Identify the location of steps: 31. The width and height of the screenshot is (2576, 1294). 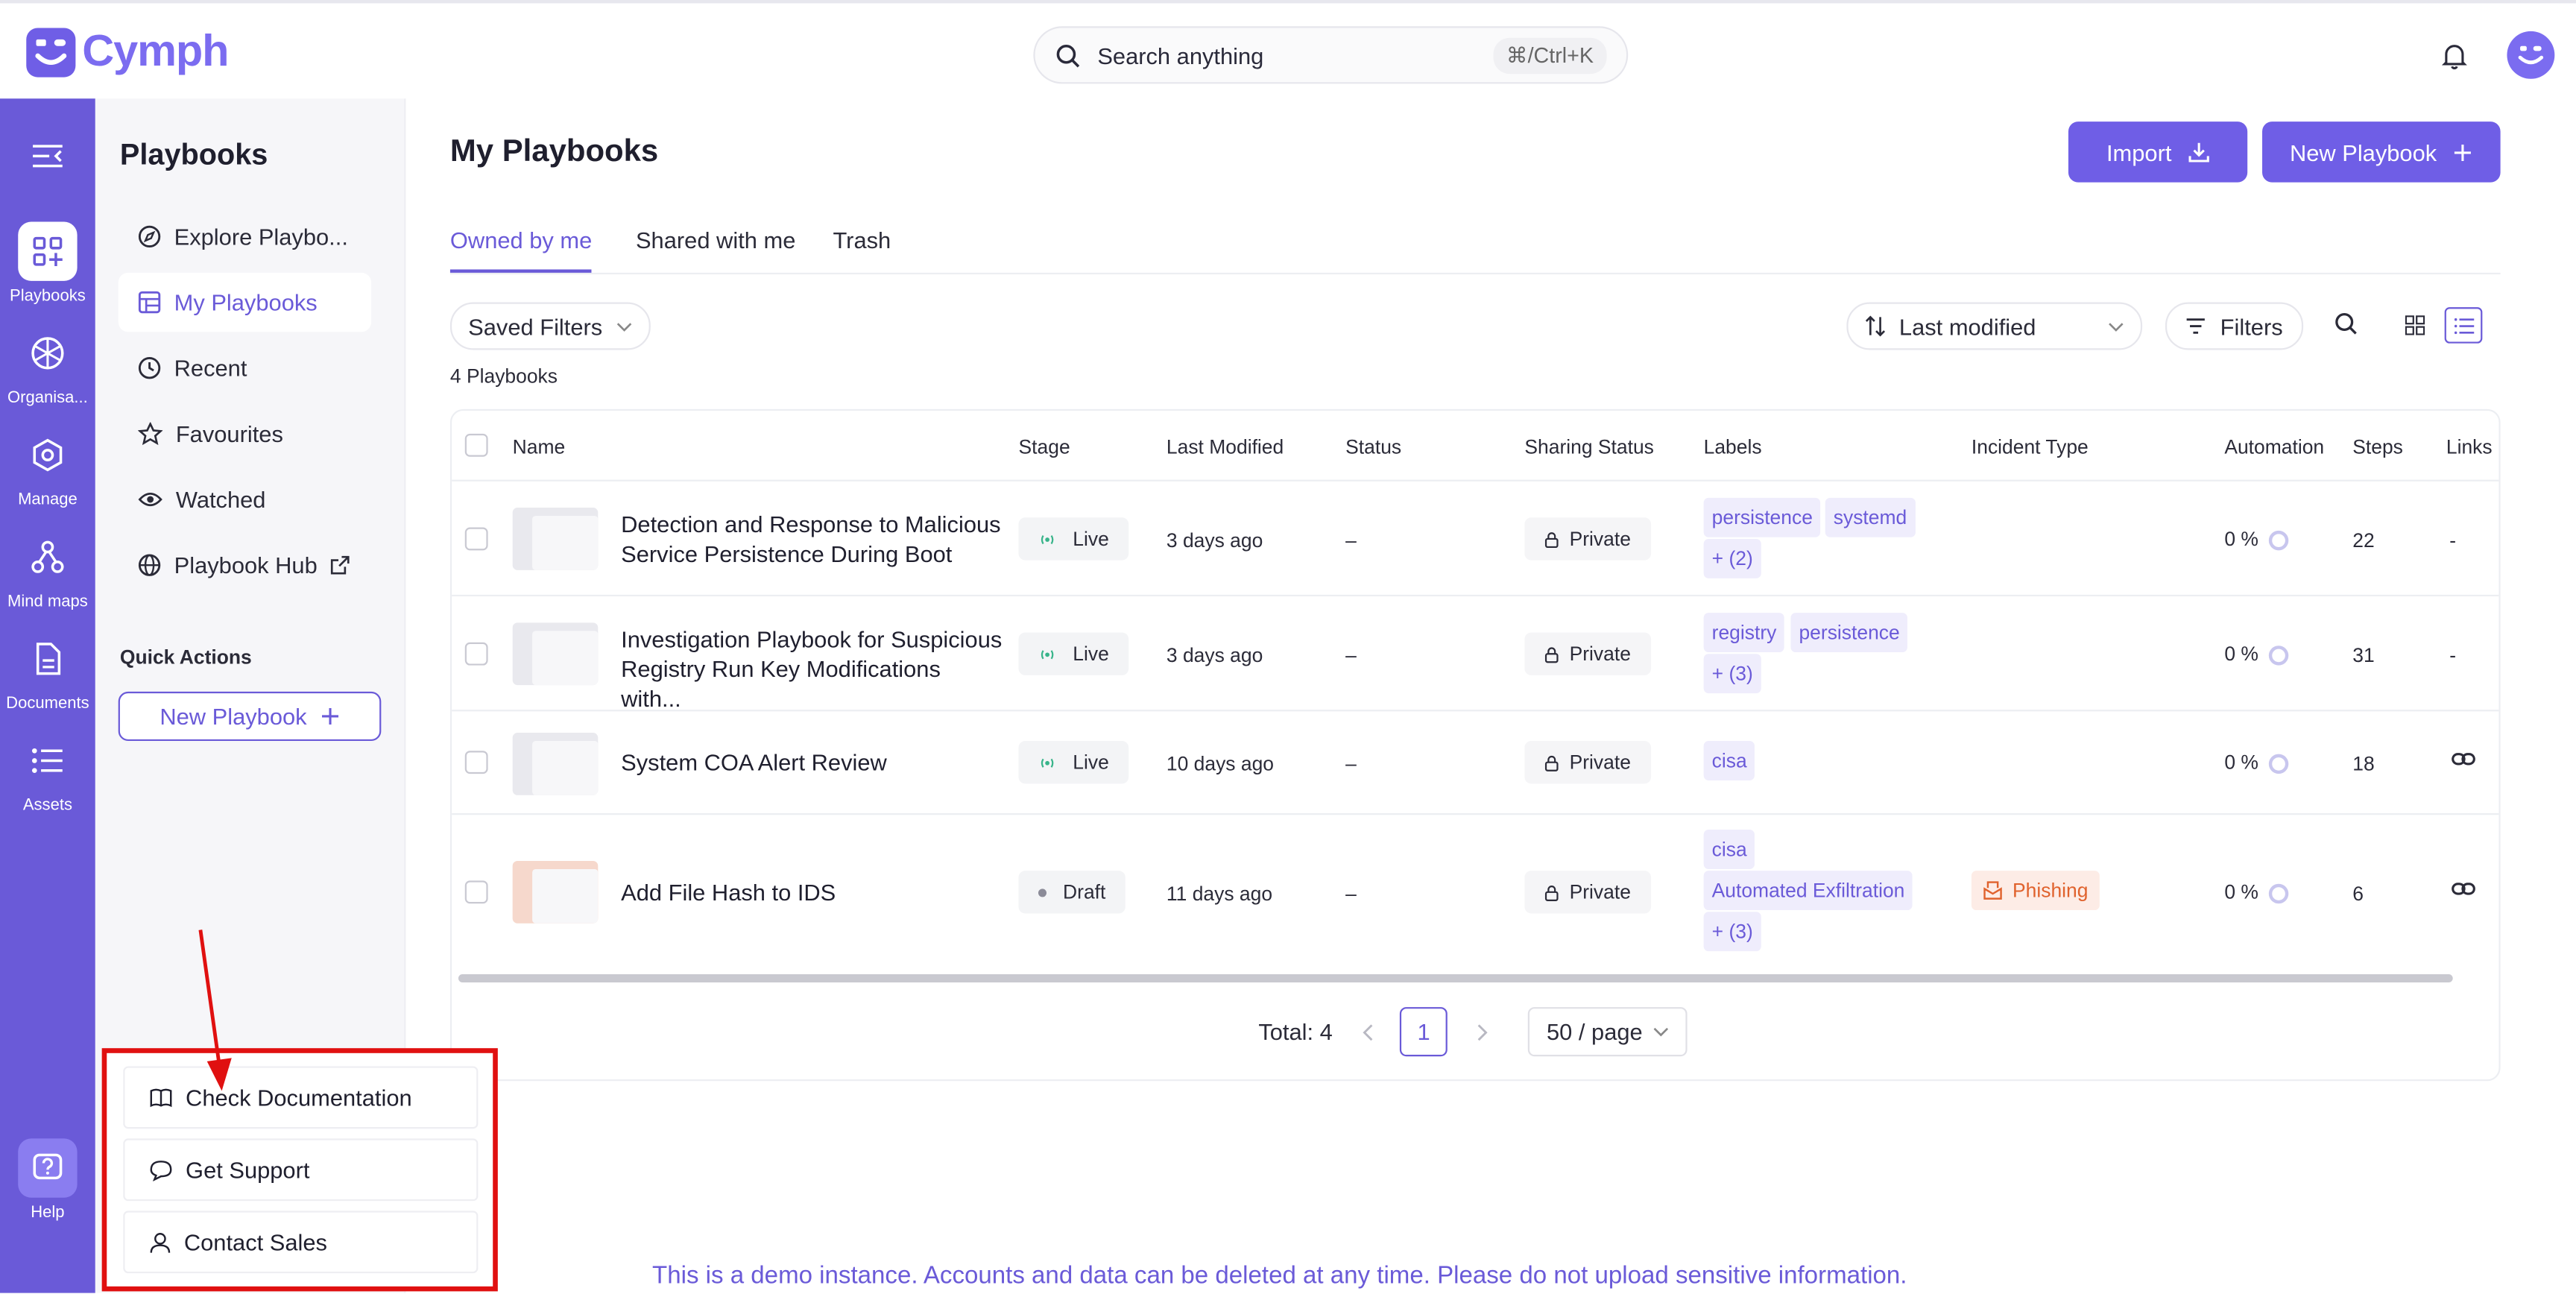
(2363, 655).